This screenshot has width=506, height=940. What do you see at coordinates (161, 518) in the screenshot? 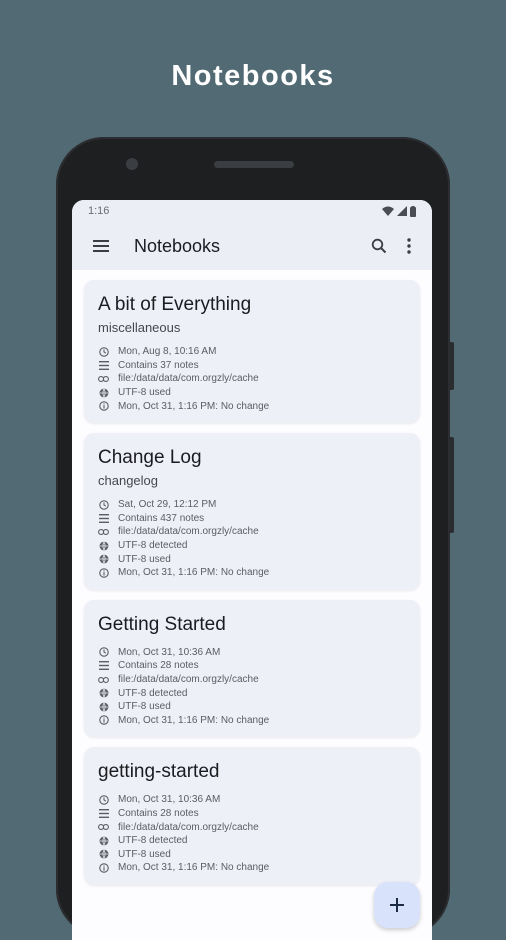
I see `notebook-meta-text: Contains 437 notes` at bounding box center [161, 518].